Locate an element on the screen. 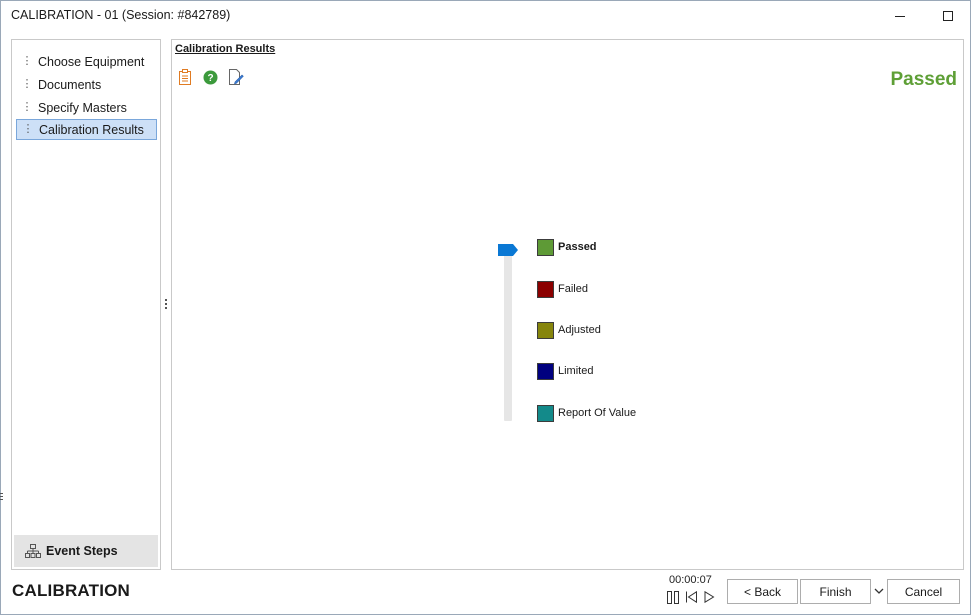 This screenshot has width=972, height=616. legend-label: Adjusted is located at coordinates (579, 330).